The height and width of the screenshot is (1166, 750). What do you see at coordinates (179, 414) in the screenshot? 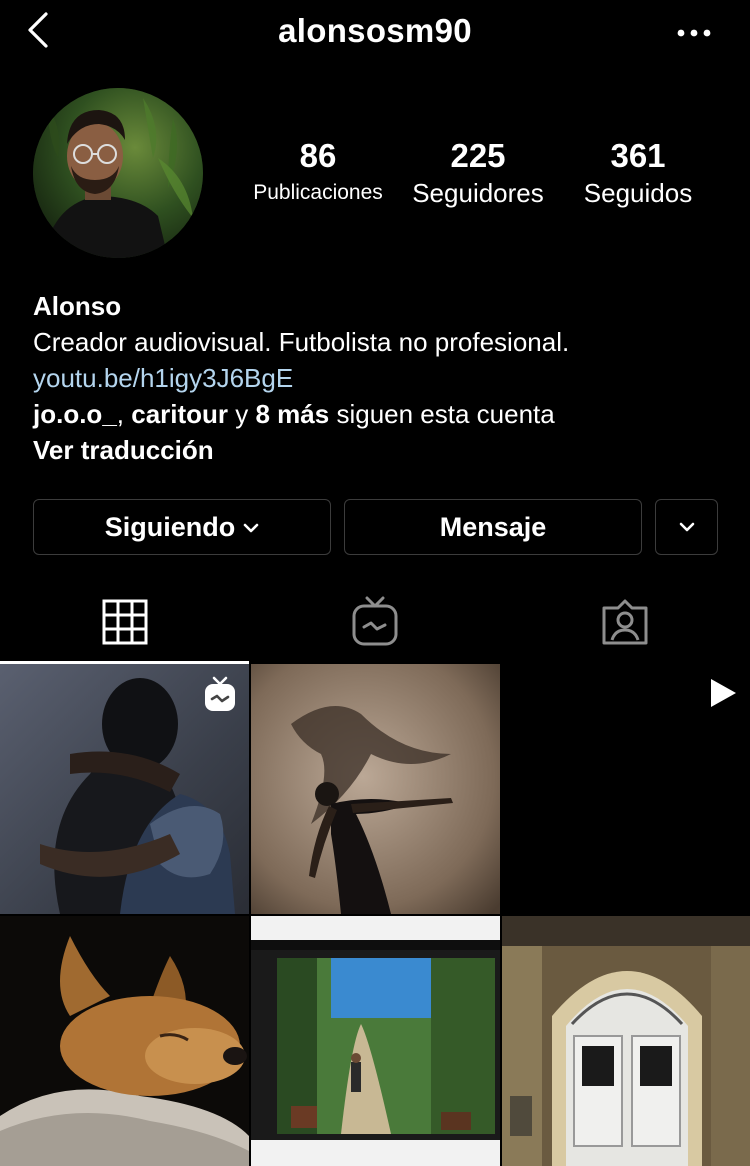
I see `followed-by-user-2: caritour` at bounding box center [179, 414].